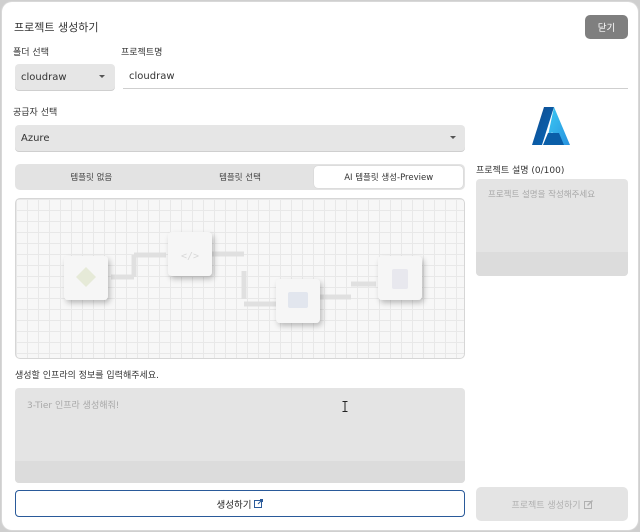 The image size is (640, 532). What do you see at coordinates (546, 505) in the screenshot?
I see `create-project-button-label: 프로젝트 생성하기` at bounding box center [546, 505].